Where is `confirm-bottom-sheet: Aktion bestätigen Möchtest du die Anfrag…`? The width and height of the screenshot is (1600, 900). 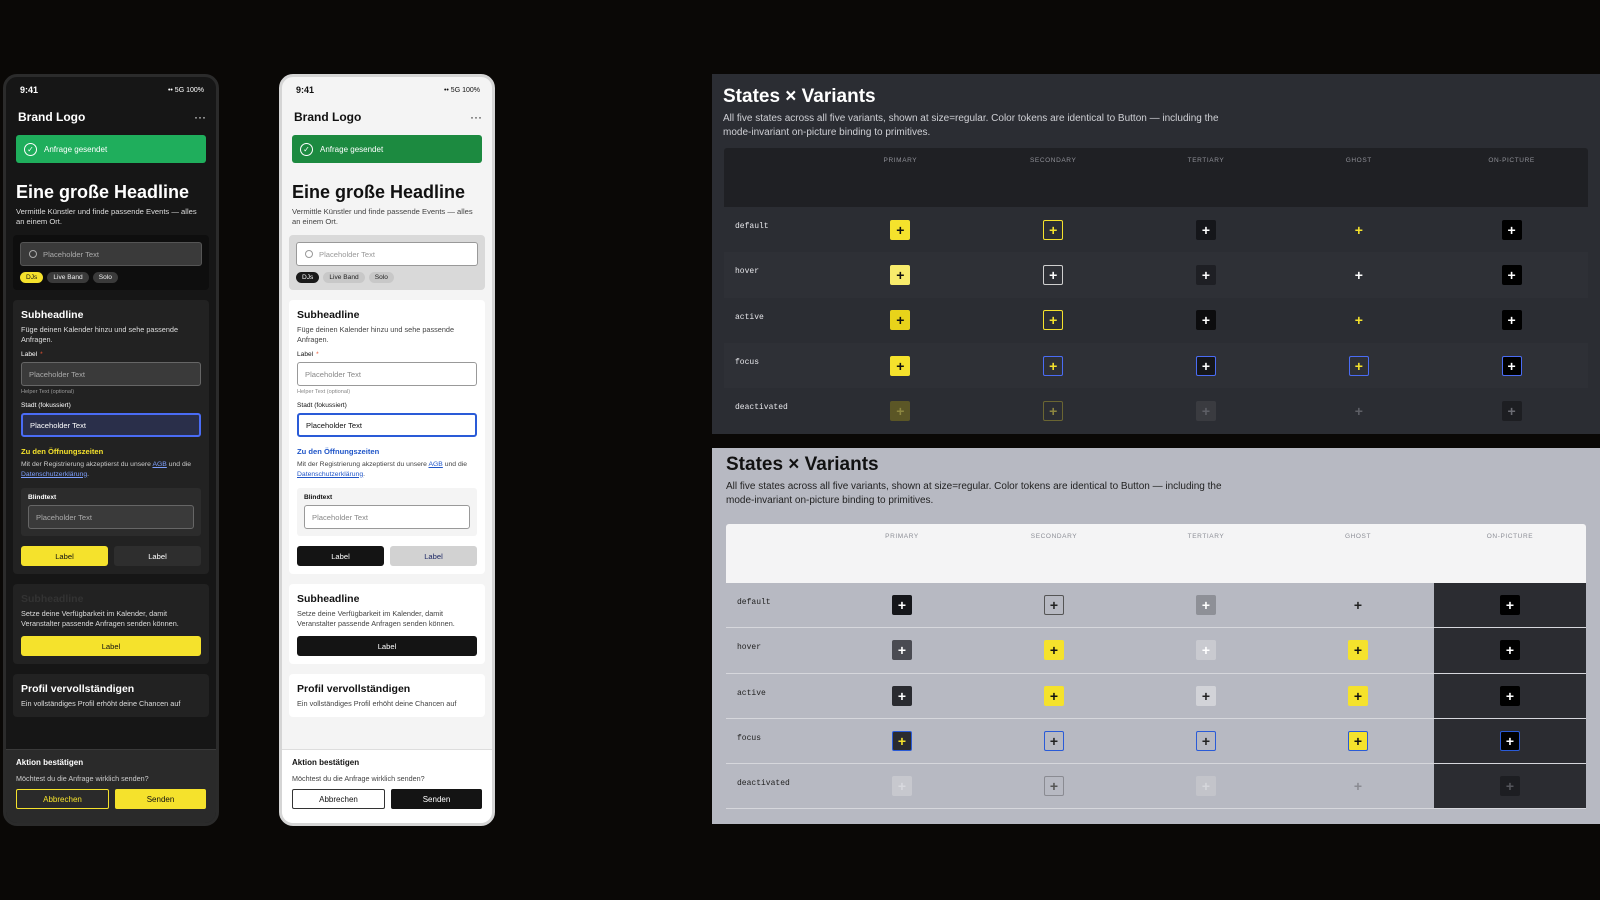
confirm-bottom-sheet: Aktion bestätigen Möchtest du die Anfrag… is located at coordinates (111, 786).